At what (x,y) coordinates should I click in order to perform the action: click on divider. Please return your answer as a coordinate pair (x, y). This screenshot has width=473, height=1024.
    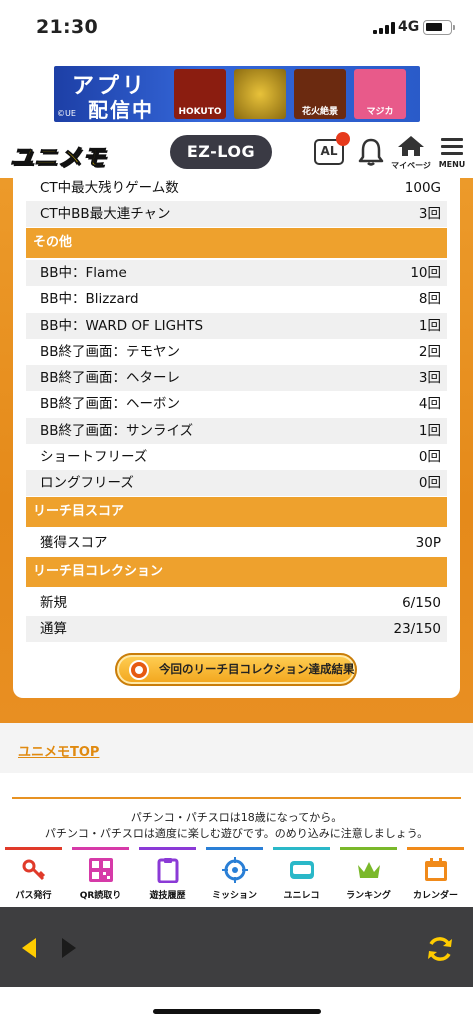
    Looking at the image, I should click on (236, 798).